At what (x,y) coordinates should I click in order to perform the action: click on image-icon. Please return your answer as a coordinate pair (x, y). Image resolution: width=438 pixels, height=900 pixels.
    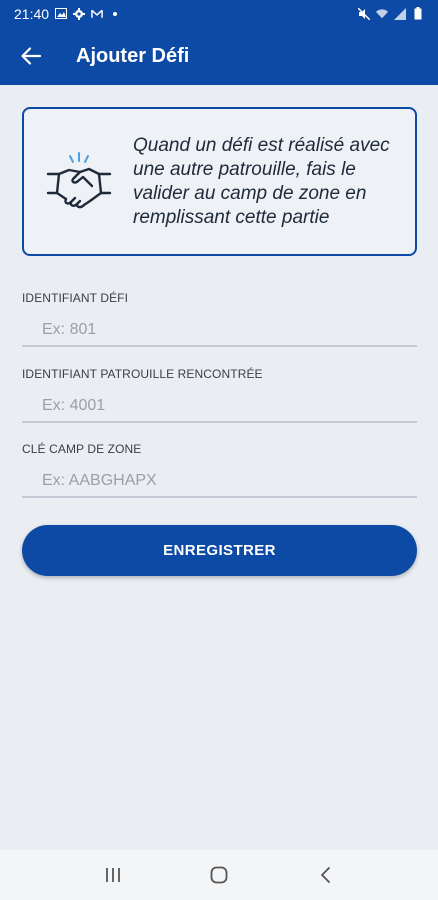
    Looking at the image, I should click on (61, 14).